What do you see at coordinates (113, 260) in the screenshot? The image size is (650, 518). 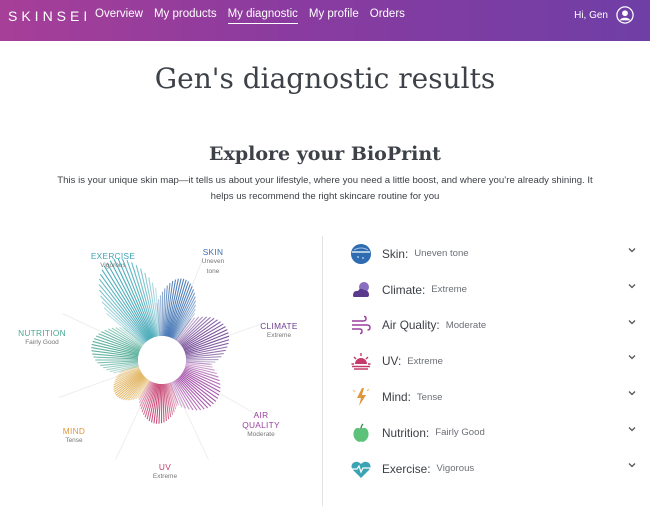 I see `bioprint-label-exercise: EXERCISE Vigorous` at bounding box center [113, 260].